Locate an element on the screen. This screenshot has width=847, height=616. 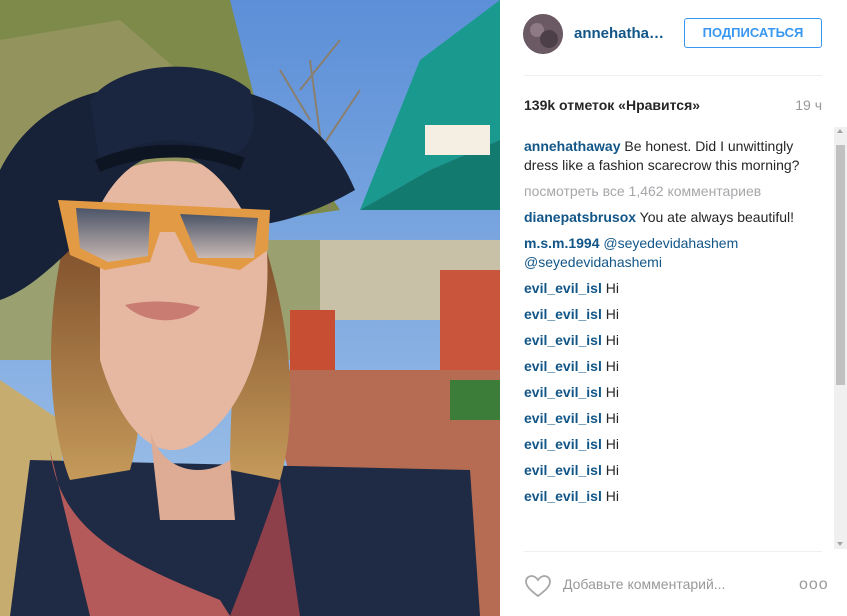
scroll-down-arrow-icon is located at coordinates (840, 544).